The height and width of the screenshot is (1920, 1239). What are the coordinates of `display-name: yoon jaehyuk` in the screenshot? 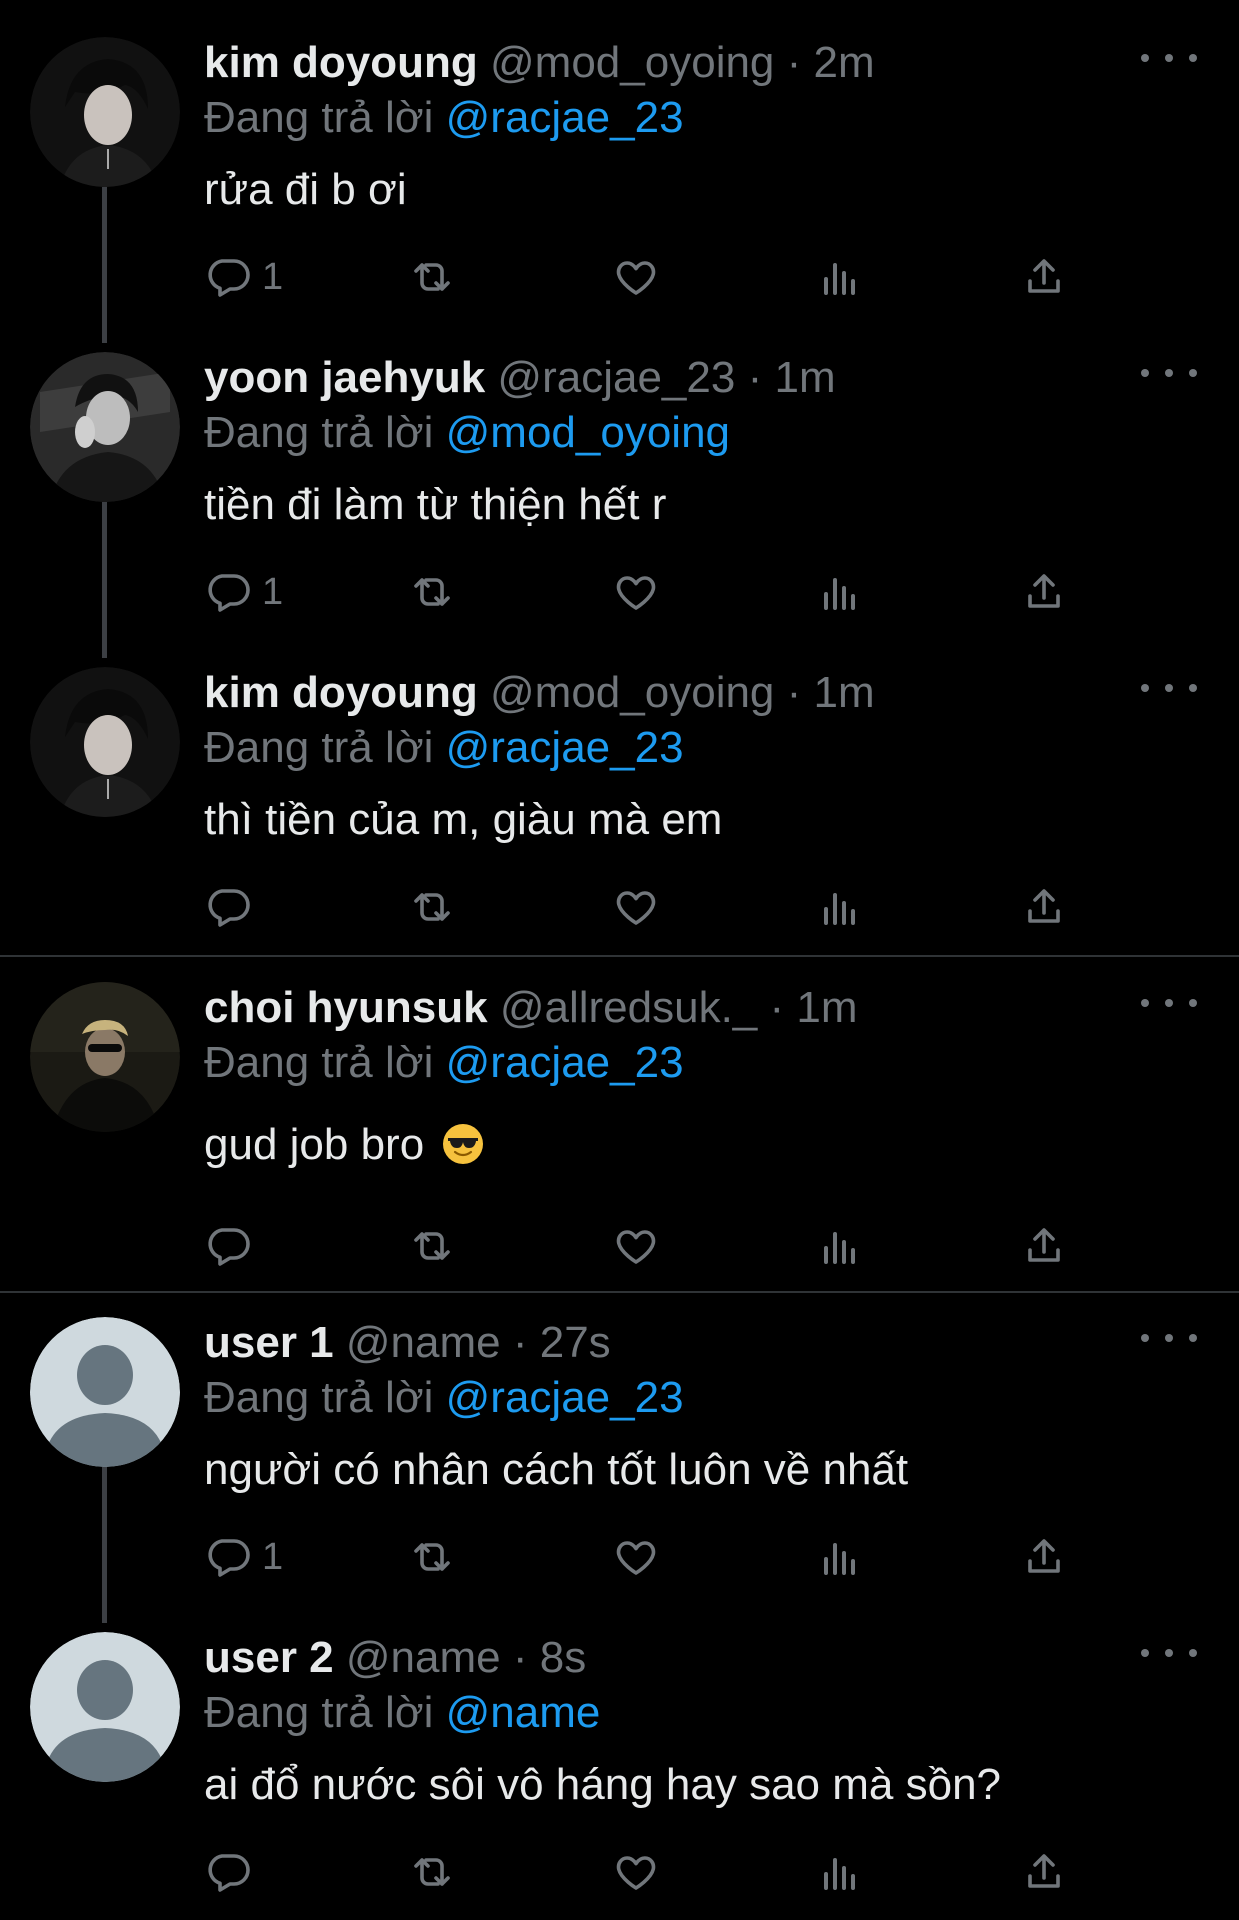 It's located at (344, 377).